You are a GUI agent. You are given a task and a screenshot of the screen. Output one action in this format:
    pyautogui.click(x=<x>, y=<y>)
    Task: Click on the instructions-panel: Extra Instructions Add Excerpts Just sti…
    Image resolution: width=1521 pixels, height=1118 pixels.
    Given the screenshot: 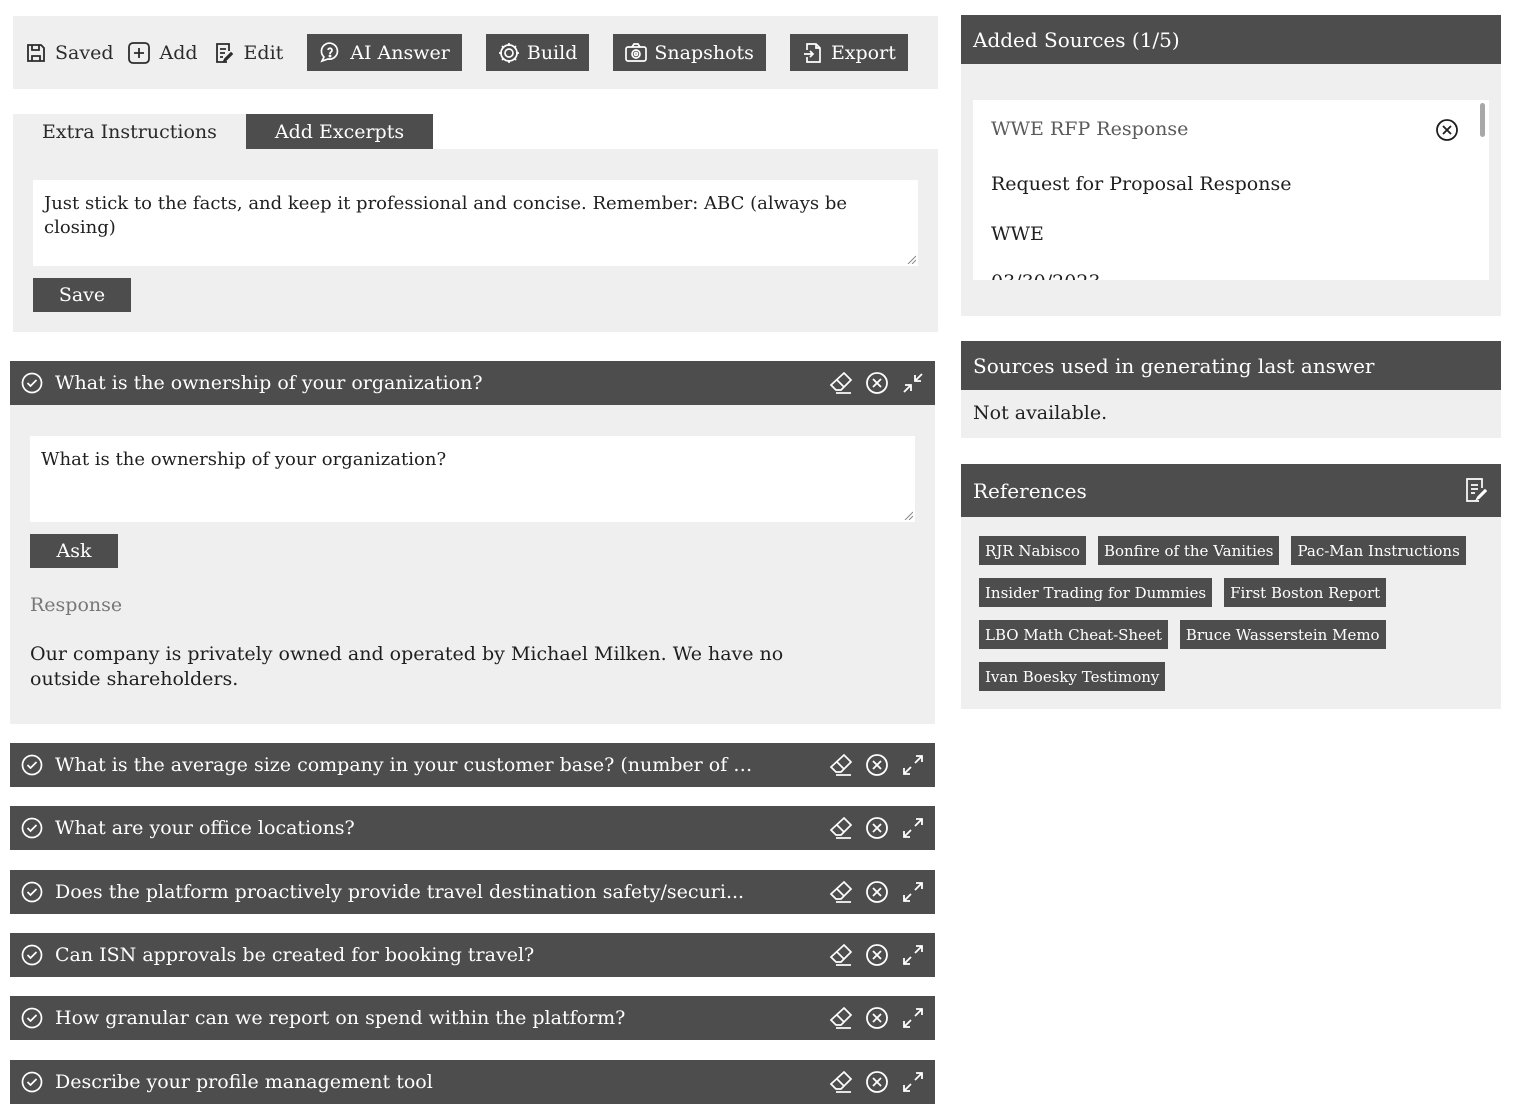 What is the action you would take?
    pyautogui.click(x=475, y=223)
    